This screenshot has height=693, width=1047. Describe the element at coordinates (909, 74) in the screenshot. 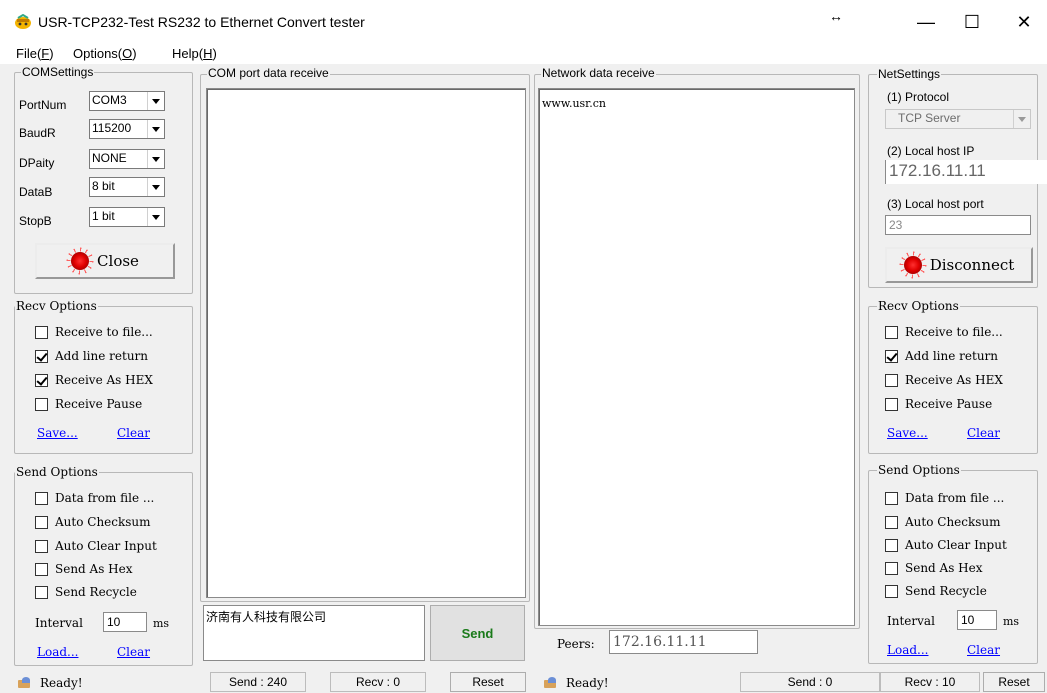

I see `net-settings-title: NetSettings` at that location.